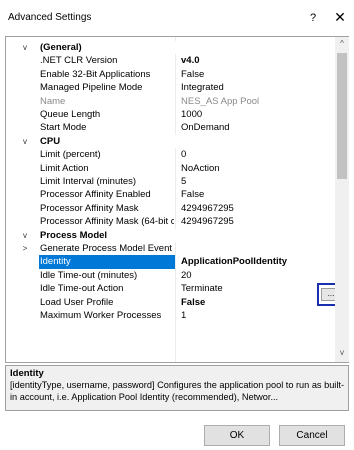 The image size is (354, 450). Describe the element at coordinates (170, 154) in the screenshot. I see `property-row: Limit (percent) 0` at that location.